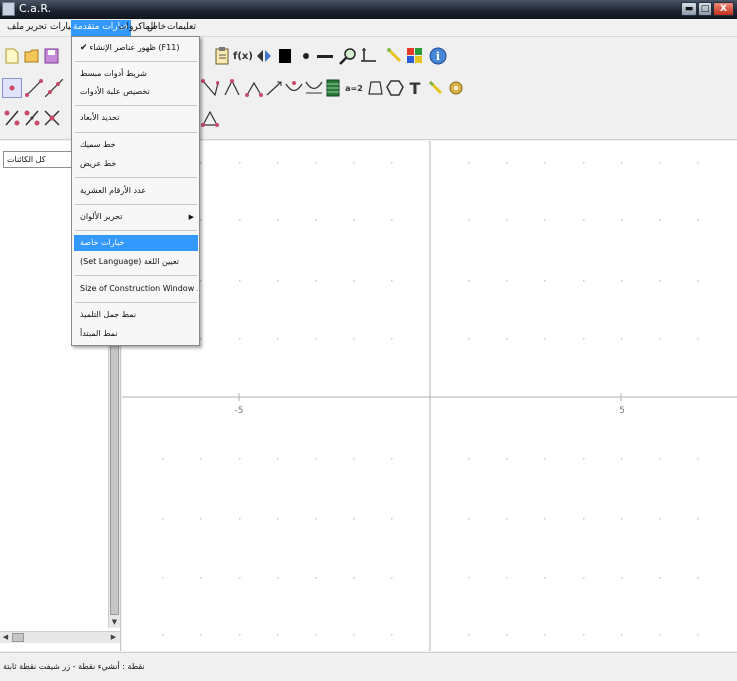 Image resolution: width=737 pixels, height=681 pixels. What do you see at coordinates (348, 56) in the screenshot?
I see `zoom-icon` at bounding box center [348, 56].